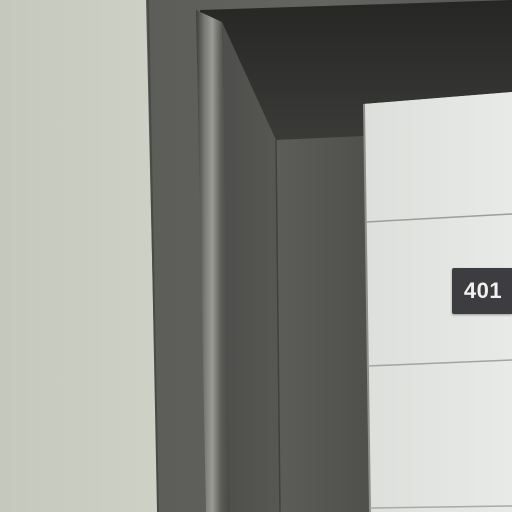 The image size is (512, 512). I want to click on room-number: 401, so click(483, 290).